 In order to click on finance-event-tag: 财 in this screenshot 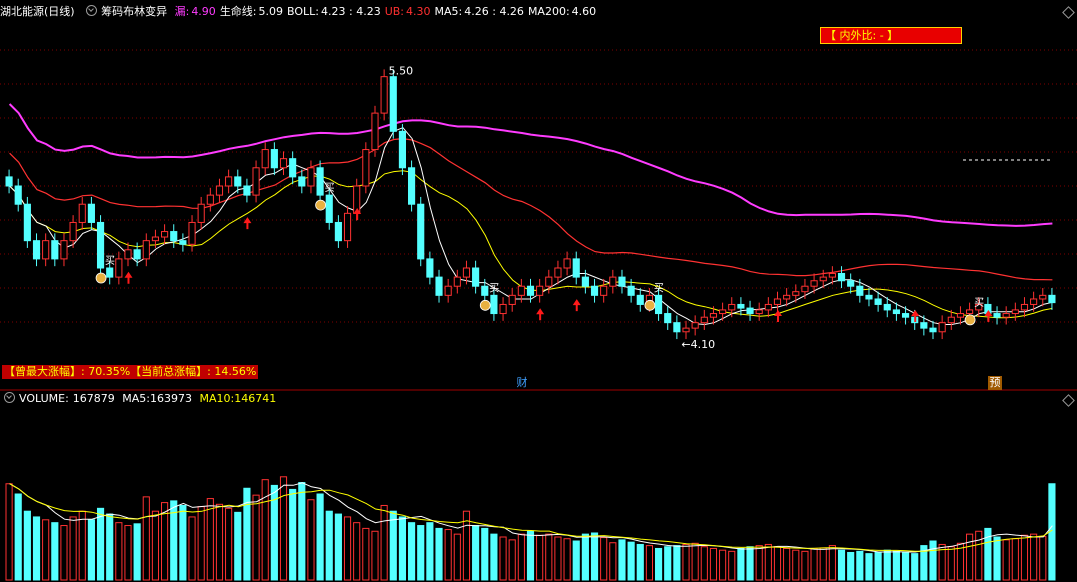, I will do `click(522, 383)`.